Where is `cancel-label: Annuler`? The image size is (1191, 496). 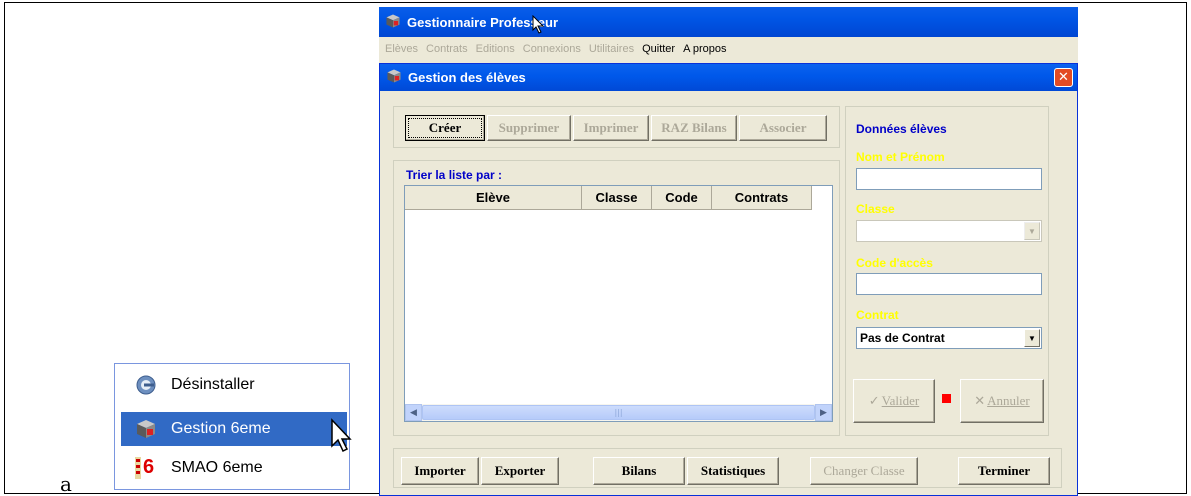
cancel-label: Annuler is located at coordinates (1008, 400).